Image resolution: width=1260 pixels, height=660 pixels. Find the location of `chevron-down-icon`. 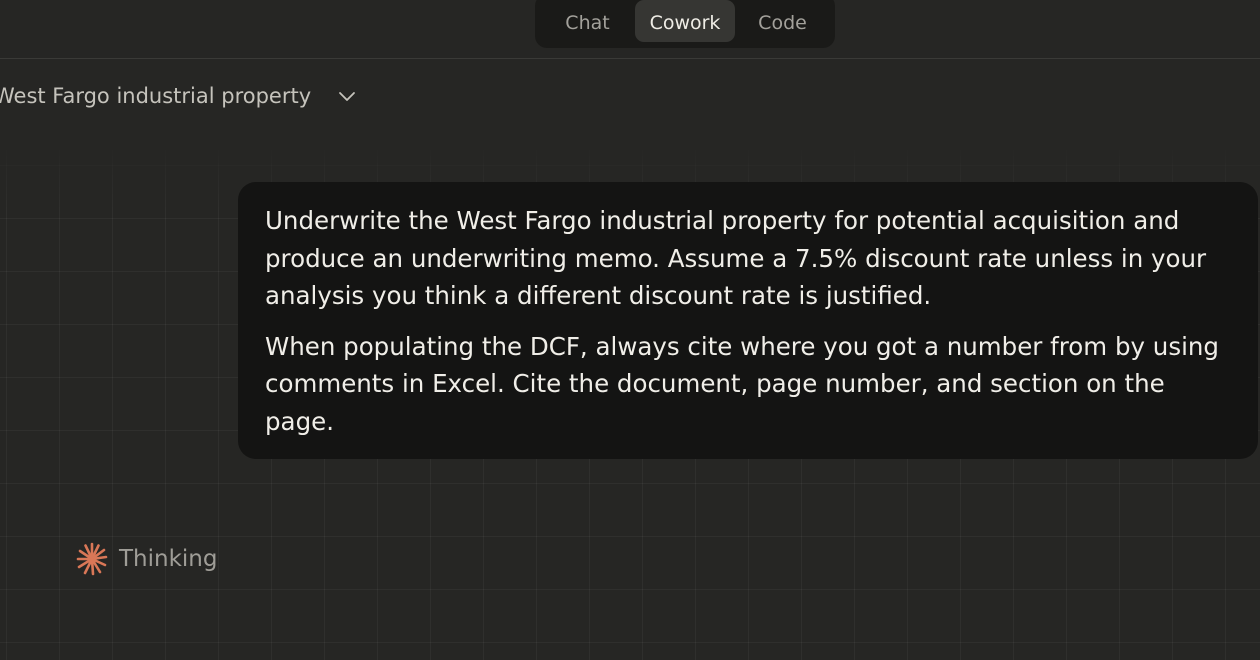

chevron-down-icon is located at coordinates (347, 96).